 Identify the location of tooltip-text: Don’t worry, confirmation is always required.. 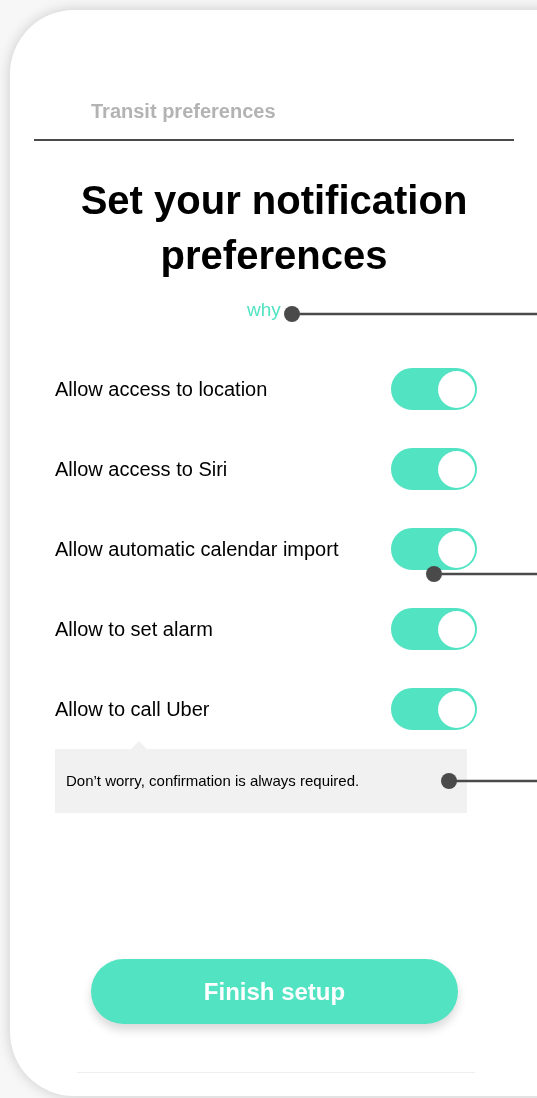
(213, 780).